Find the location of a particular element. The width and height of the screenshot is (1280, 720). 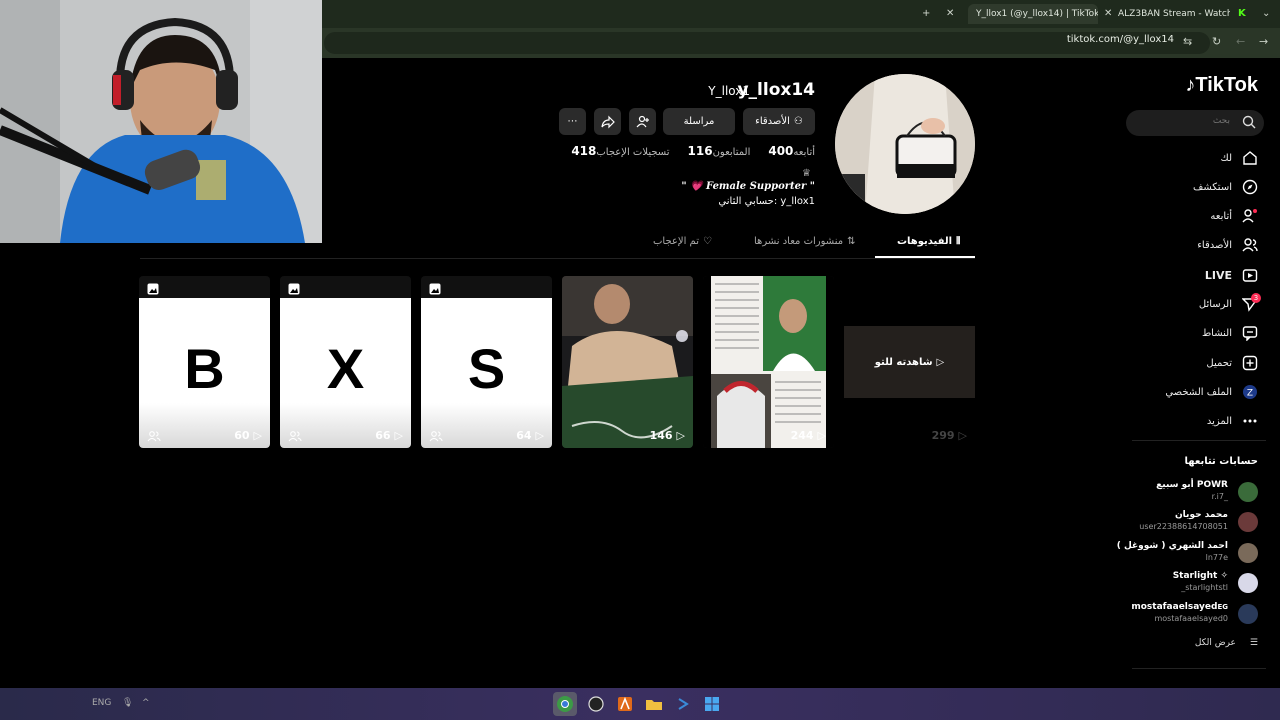

messages-badge: 3 is located at coordinates (1256, 298).